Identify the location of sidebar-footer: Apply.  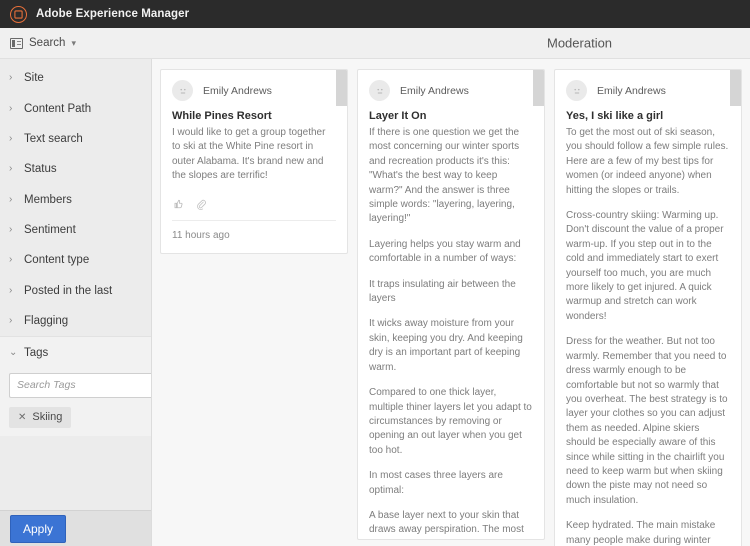
(75, 528).